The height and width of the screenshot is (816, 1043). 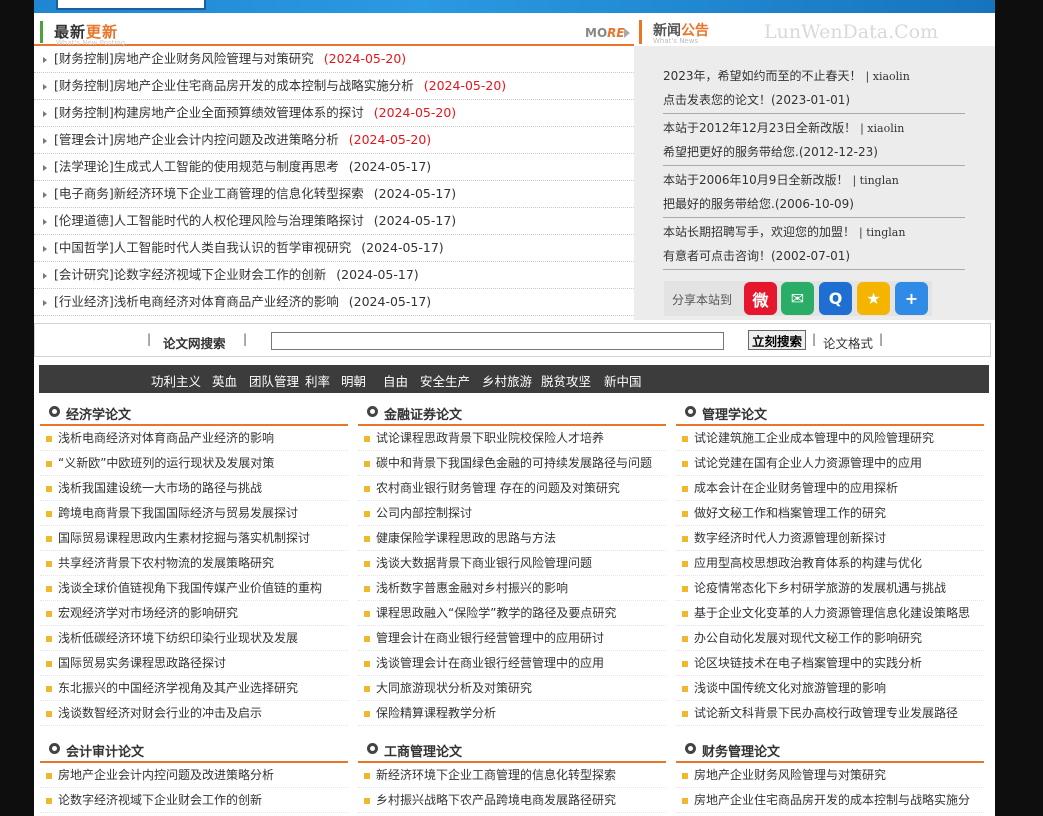 What do you see at coordinates (627, 33) in the screenshot?
I see `more-arrow-icon` at bounding box center [627, 33].